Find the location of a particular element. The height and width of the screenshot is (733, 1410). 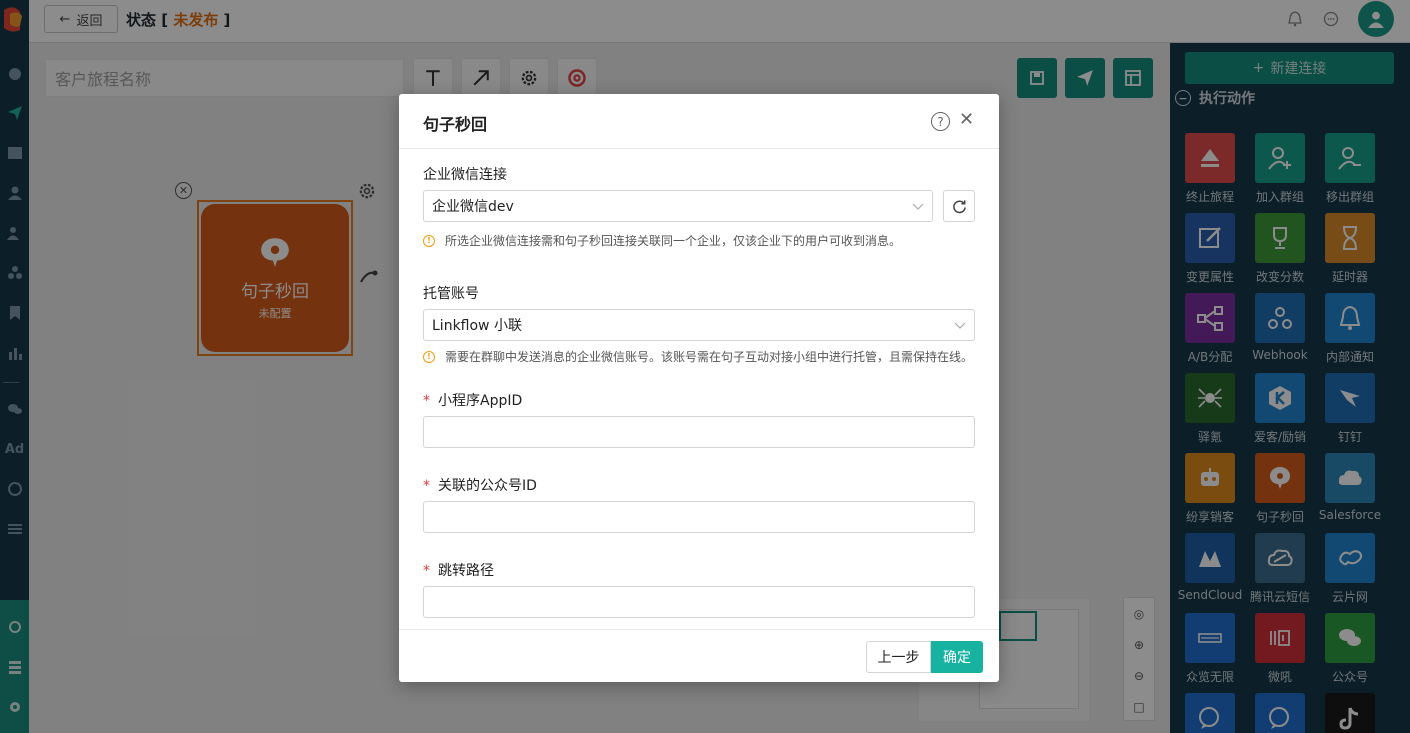

close-icon: ✕ is located at coordinates (966, 120).